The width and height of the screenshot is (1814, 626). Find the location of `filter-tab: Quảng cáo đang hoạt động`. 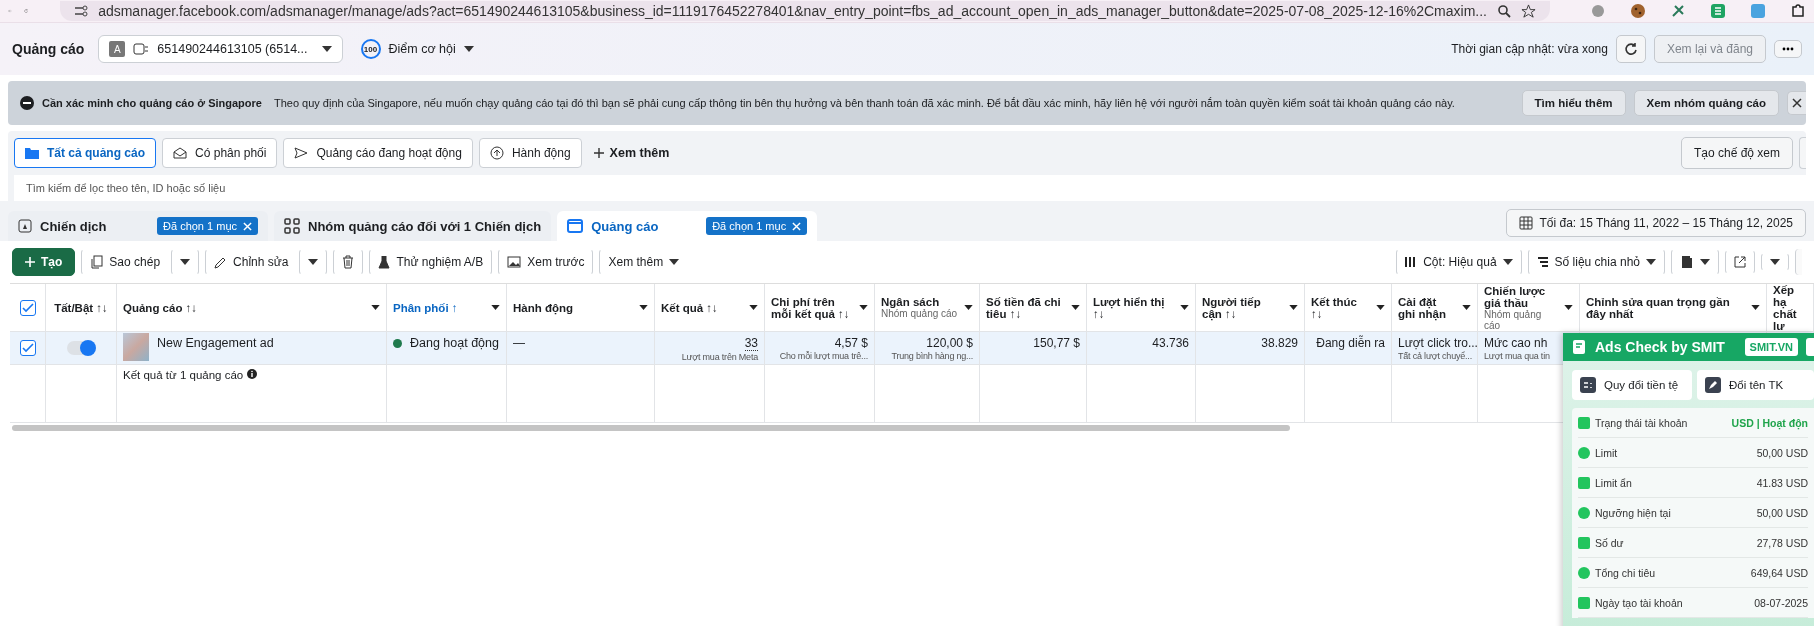

filter-tab: Quảng cáo đang hoạt động is located at coordinates (378, 153).